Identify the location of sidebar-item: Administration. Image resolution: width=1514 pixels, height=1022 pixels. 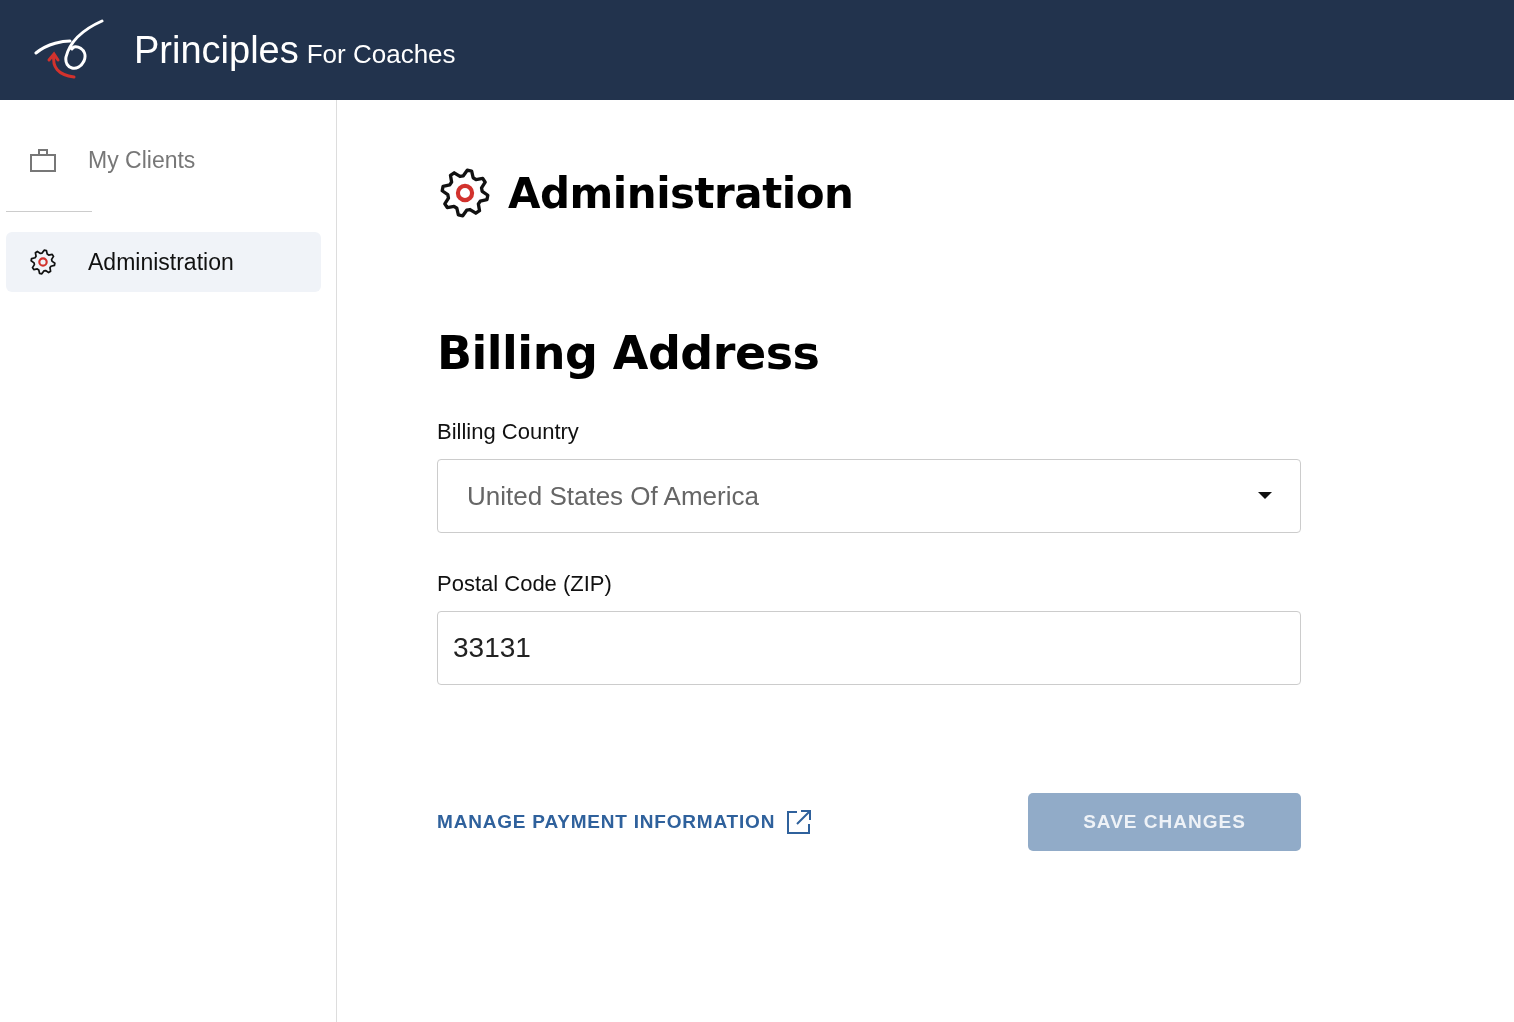
(163, 262).